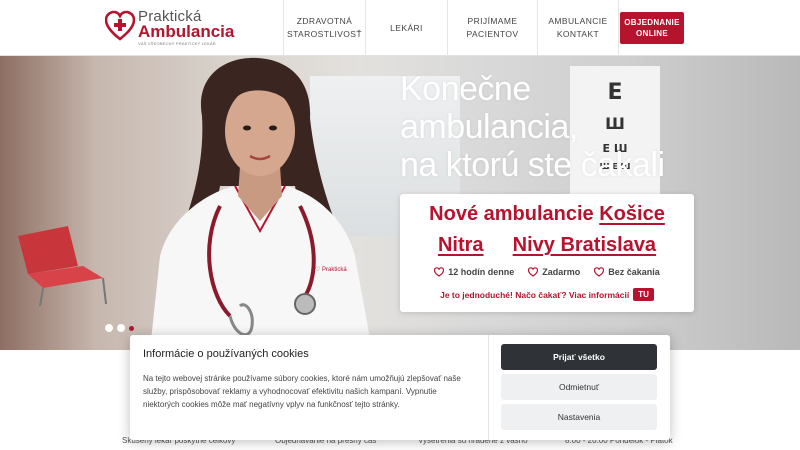 This screenshot has height=450, width=800. What do you see at coordinates (578, 28) in the screenshot?
I see `nav-item-ambulancie-kontakt: AMBULANCIE KONTAKT` at bounding box center [578, 28].